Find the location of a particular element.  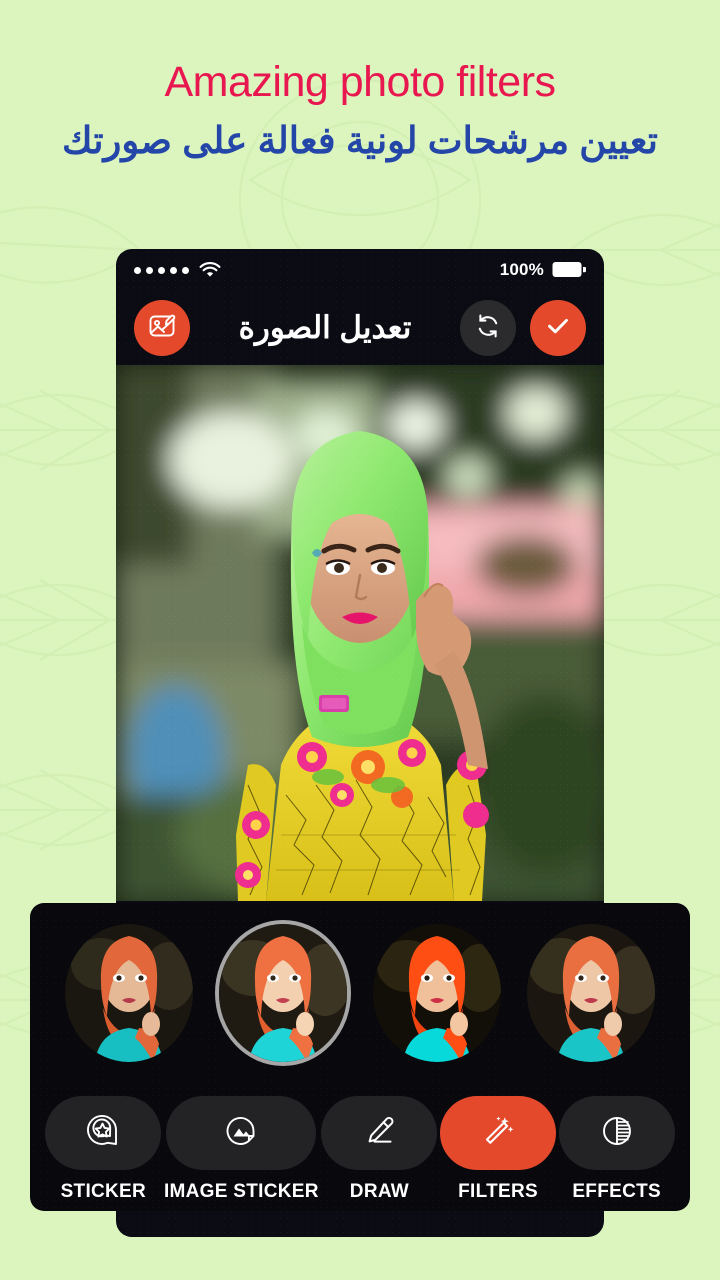

signal-dots-icon is located at coordinates (161, 270).